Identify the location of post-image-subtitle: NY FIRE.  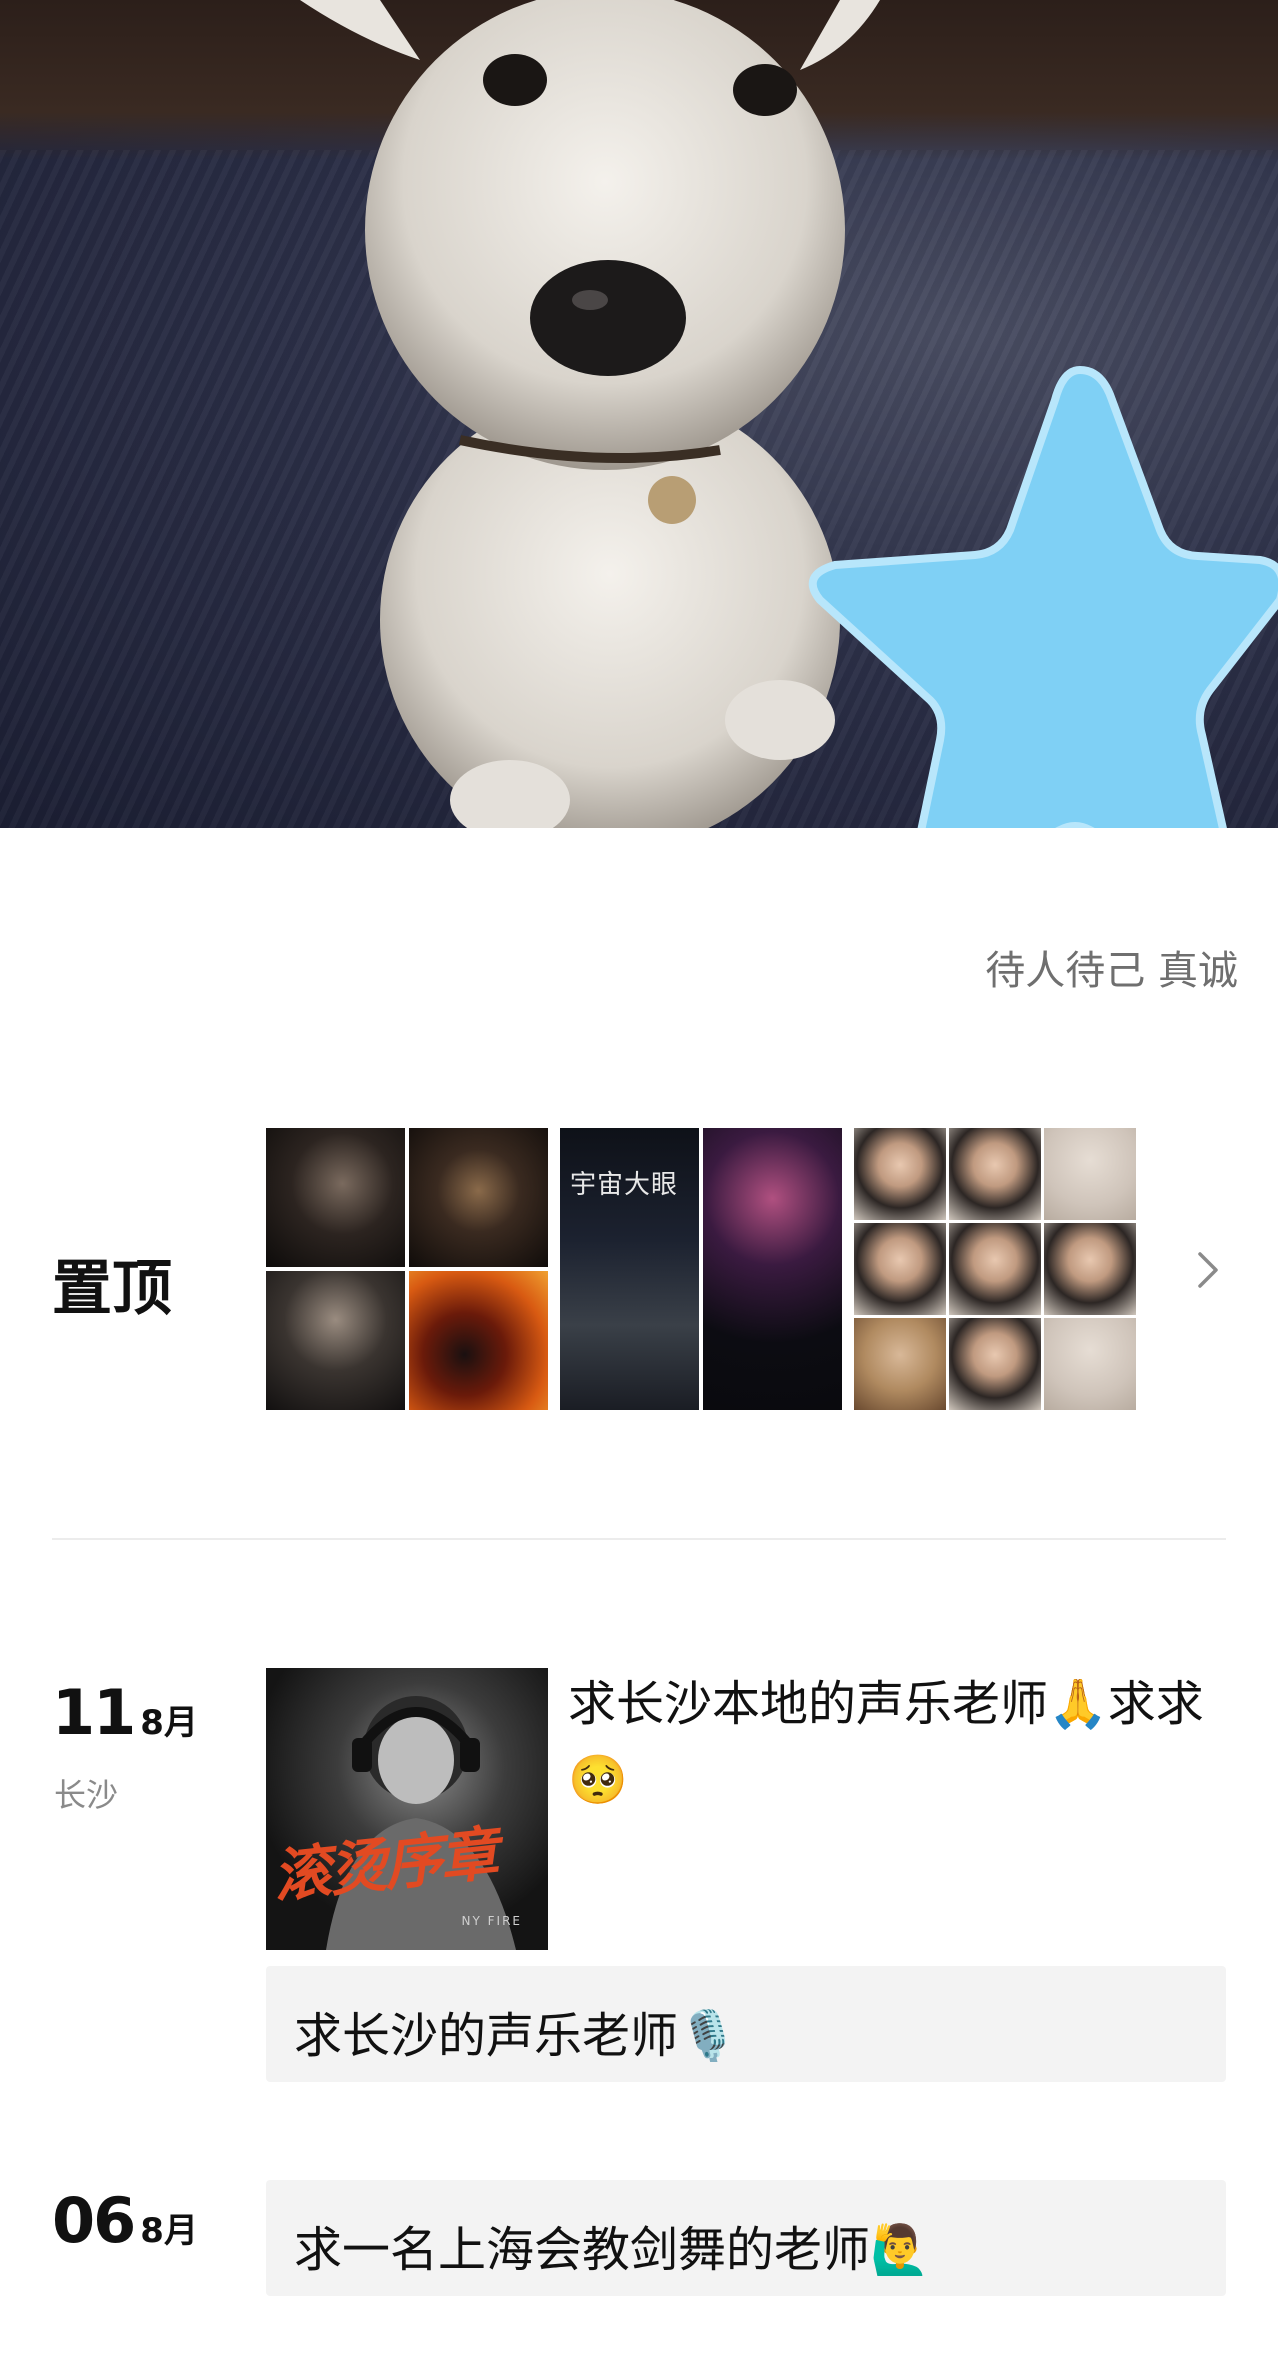
(491, 1921).